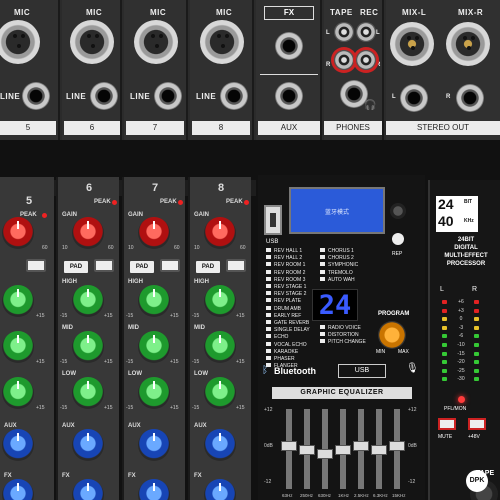 The width and height of the screenshot is (500, 500). I want to click on high-label: HIGH, so click(69, 282).